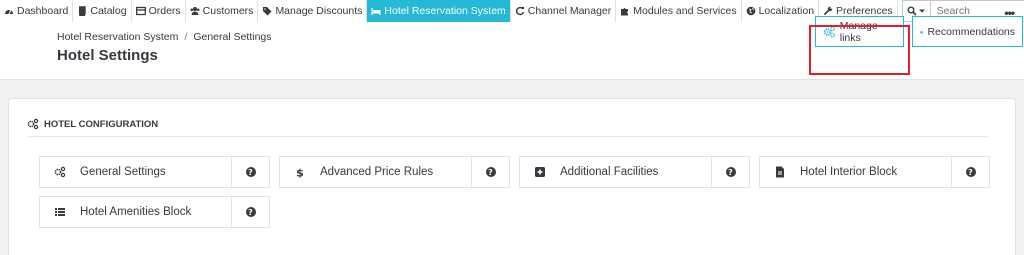  I want to click on tile-link: Hotel Amenities Block, so click(135, 212).